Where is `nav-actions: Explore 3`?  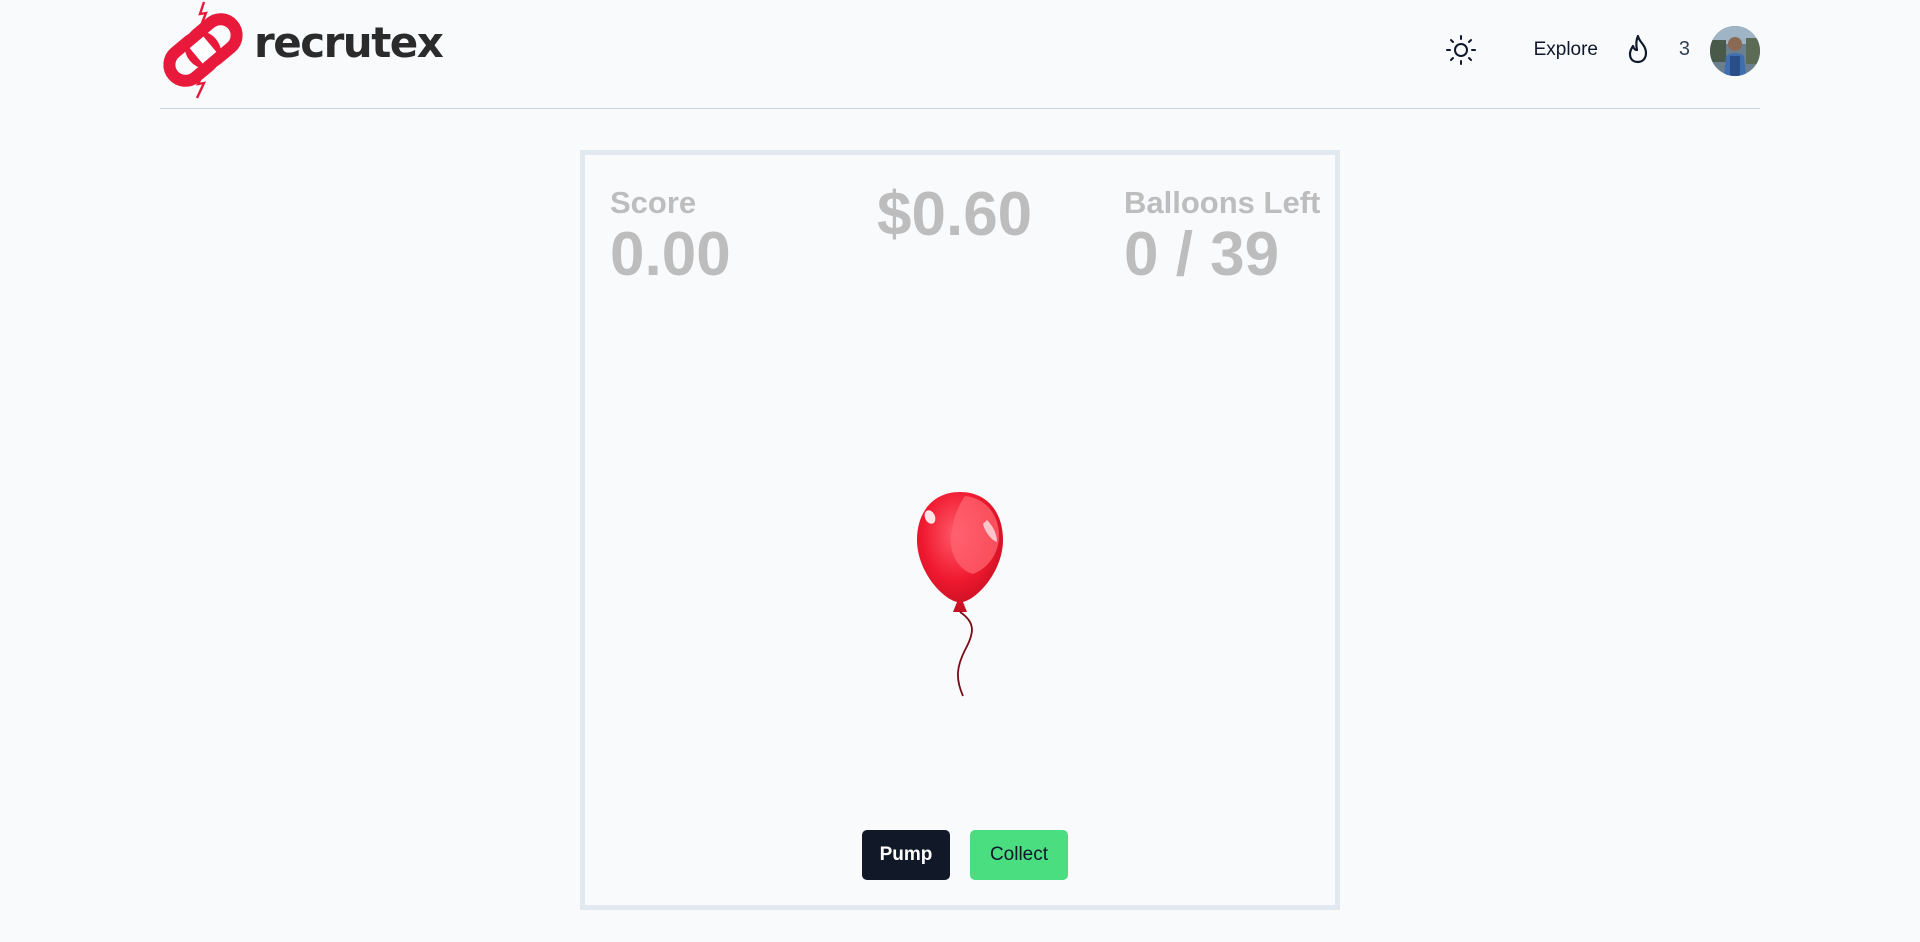
nav-actions: Explore 3 is located at coordinates (1590, 51).